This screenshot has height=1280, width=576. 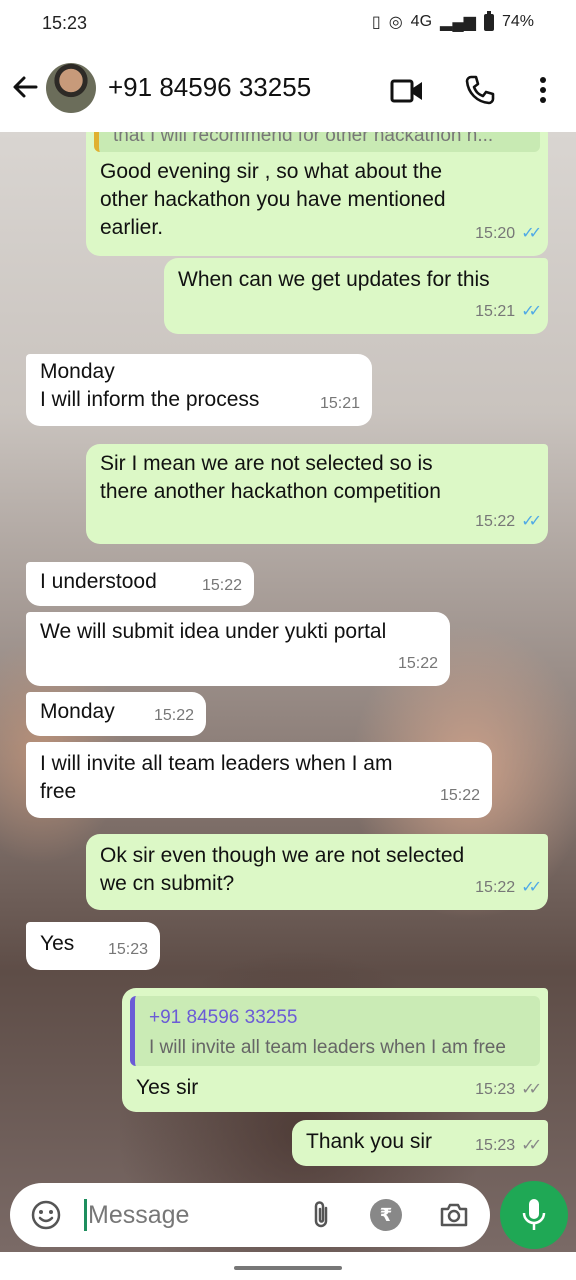 What do you see at coordinates (288, 25) in the screenshot?
I see `status-bar: 15:23 ▯ ◎ 4G ▂▄▆ 74%` at bounding box center [288, 25].